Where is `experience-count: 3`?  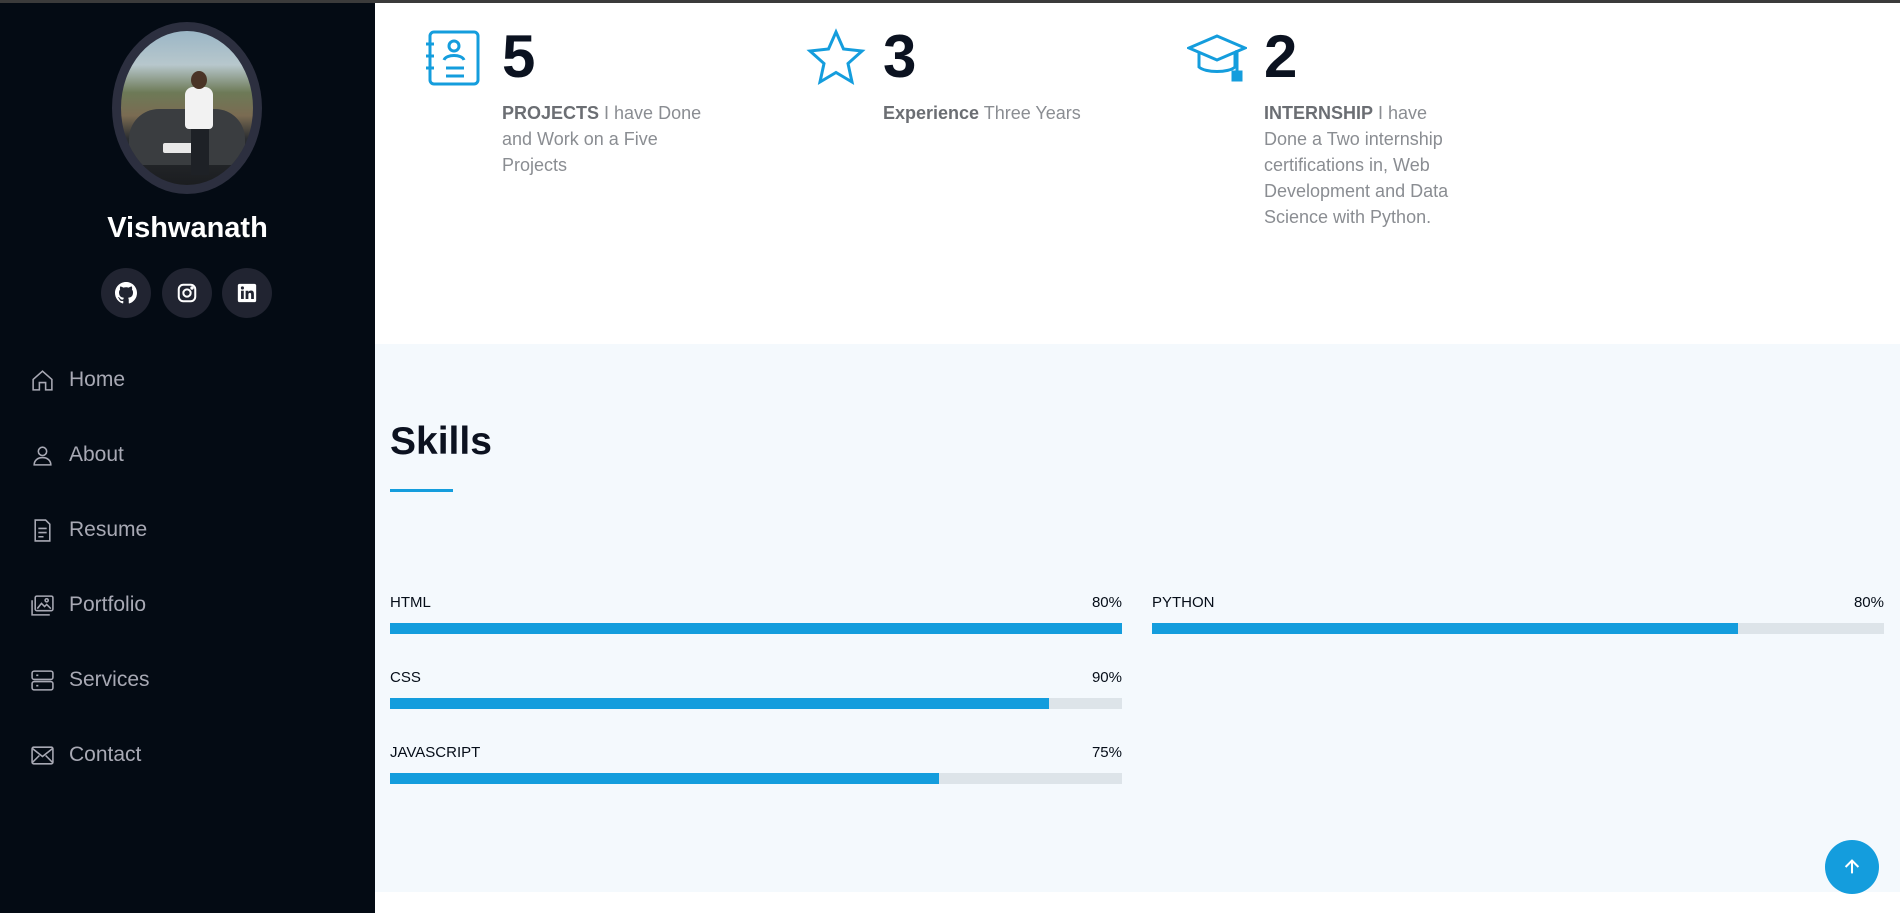 experience-count: 3 is located at coordinates (900, 56).